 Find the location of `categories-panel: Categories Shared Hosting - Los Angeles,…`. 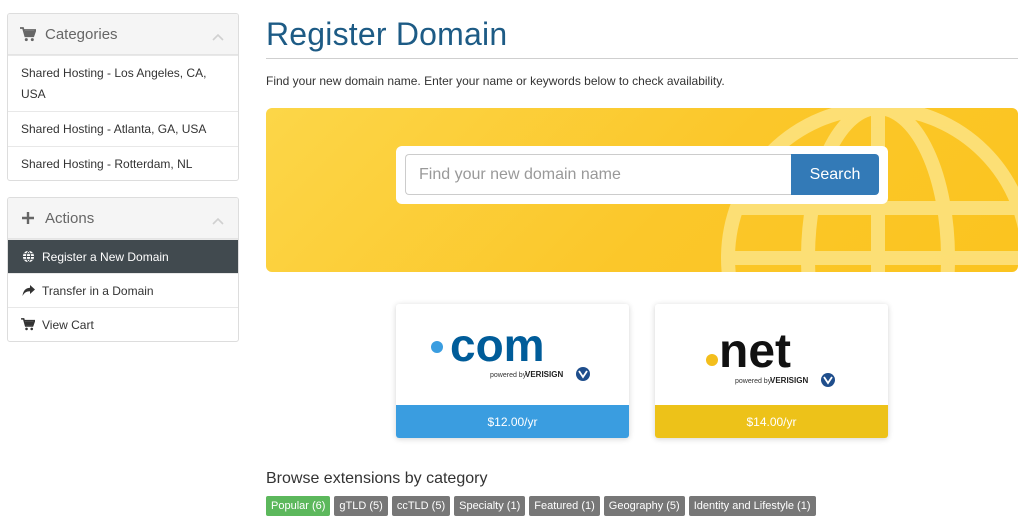

categories-panel: Categories Shared Hosting - Los Angeles,… is located at coordinates (123, 97).